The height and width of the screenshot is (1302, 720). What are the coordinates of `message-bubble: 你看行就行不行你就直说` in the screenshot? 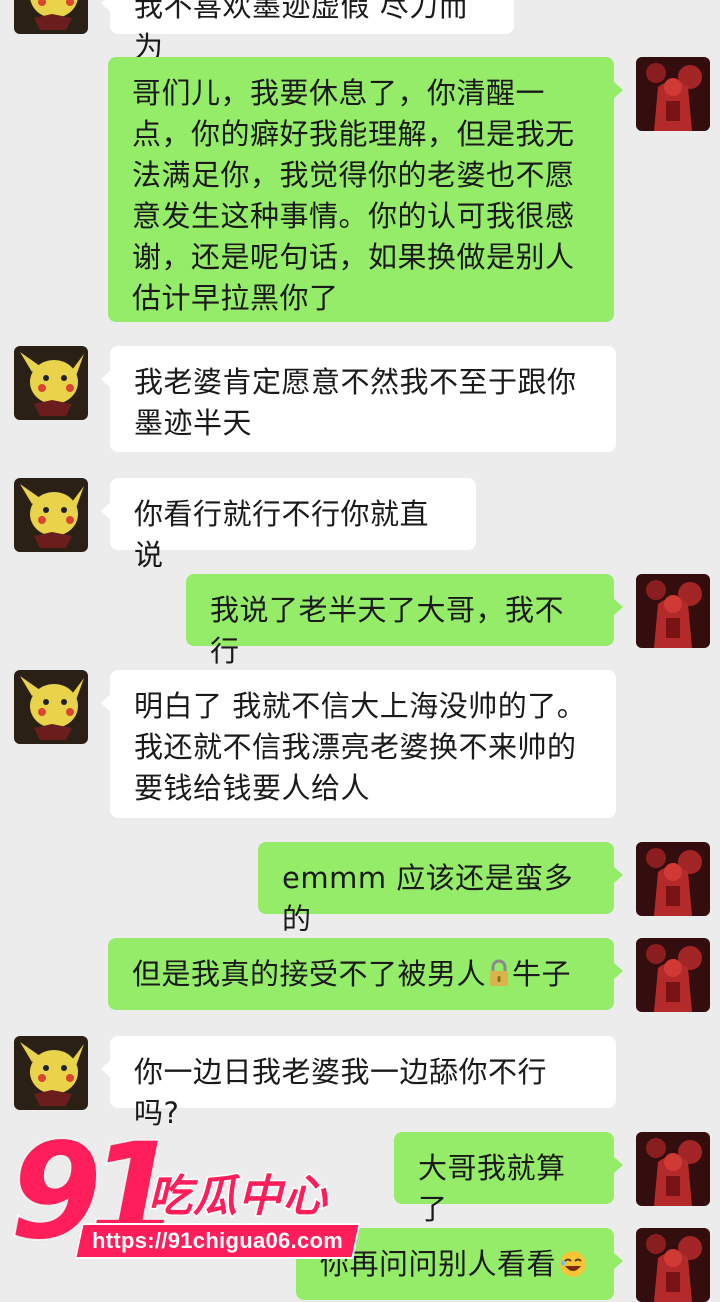 It's located at (288, 525).